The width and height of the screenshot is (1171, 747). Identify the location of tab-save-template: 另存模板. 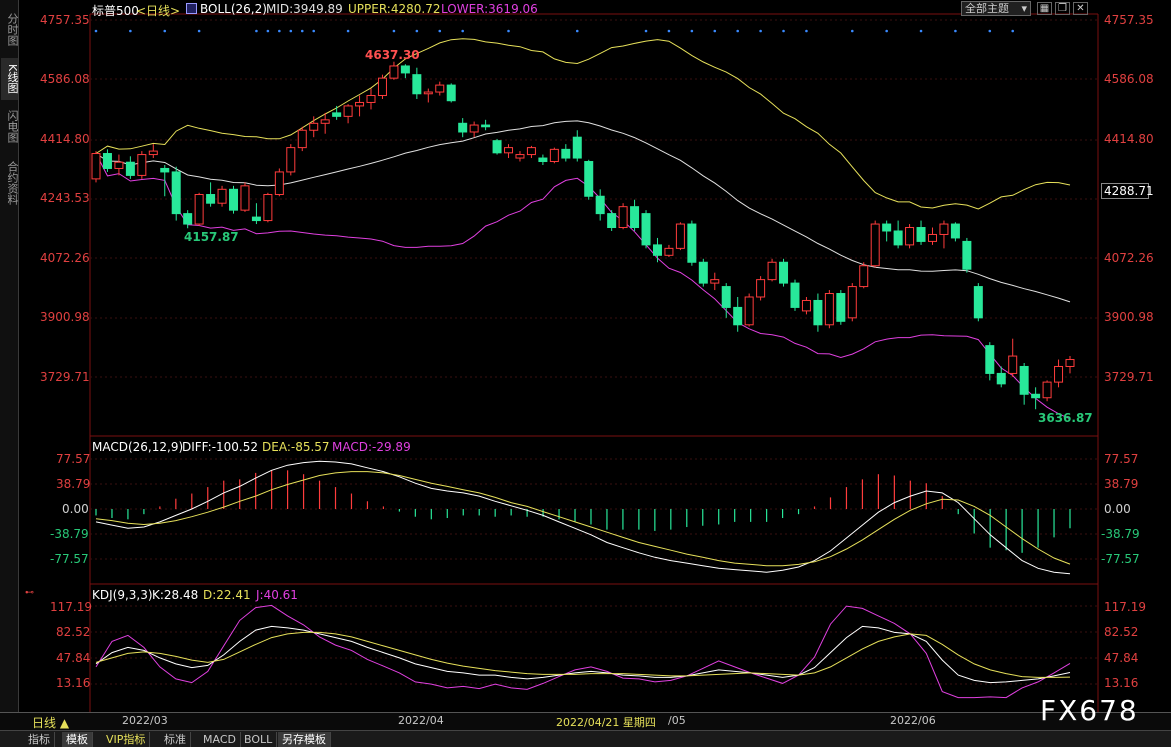
(304, 739).